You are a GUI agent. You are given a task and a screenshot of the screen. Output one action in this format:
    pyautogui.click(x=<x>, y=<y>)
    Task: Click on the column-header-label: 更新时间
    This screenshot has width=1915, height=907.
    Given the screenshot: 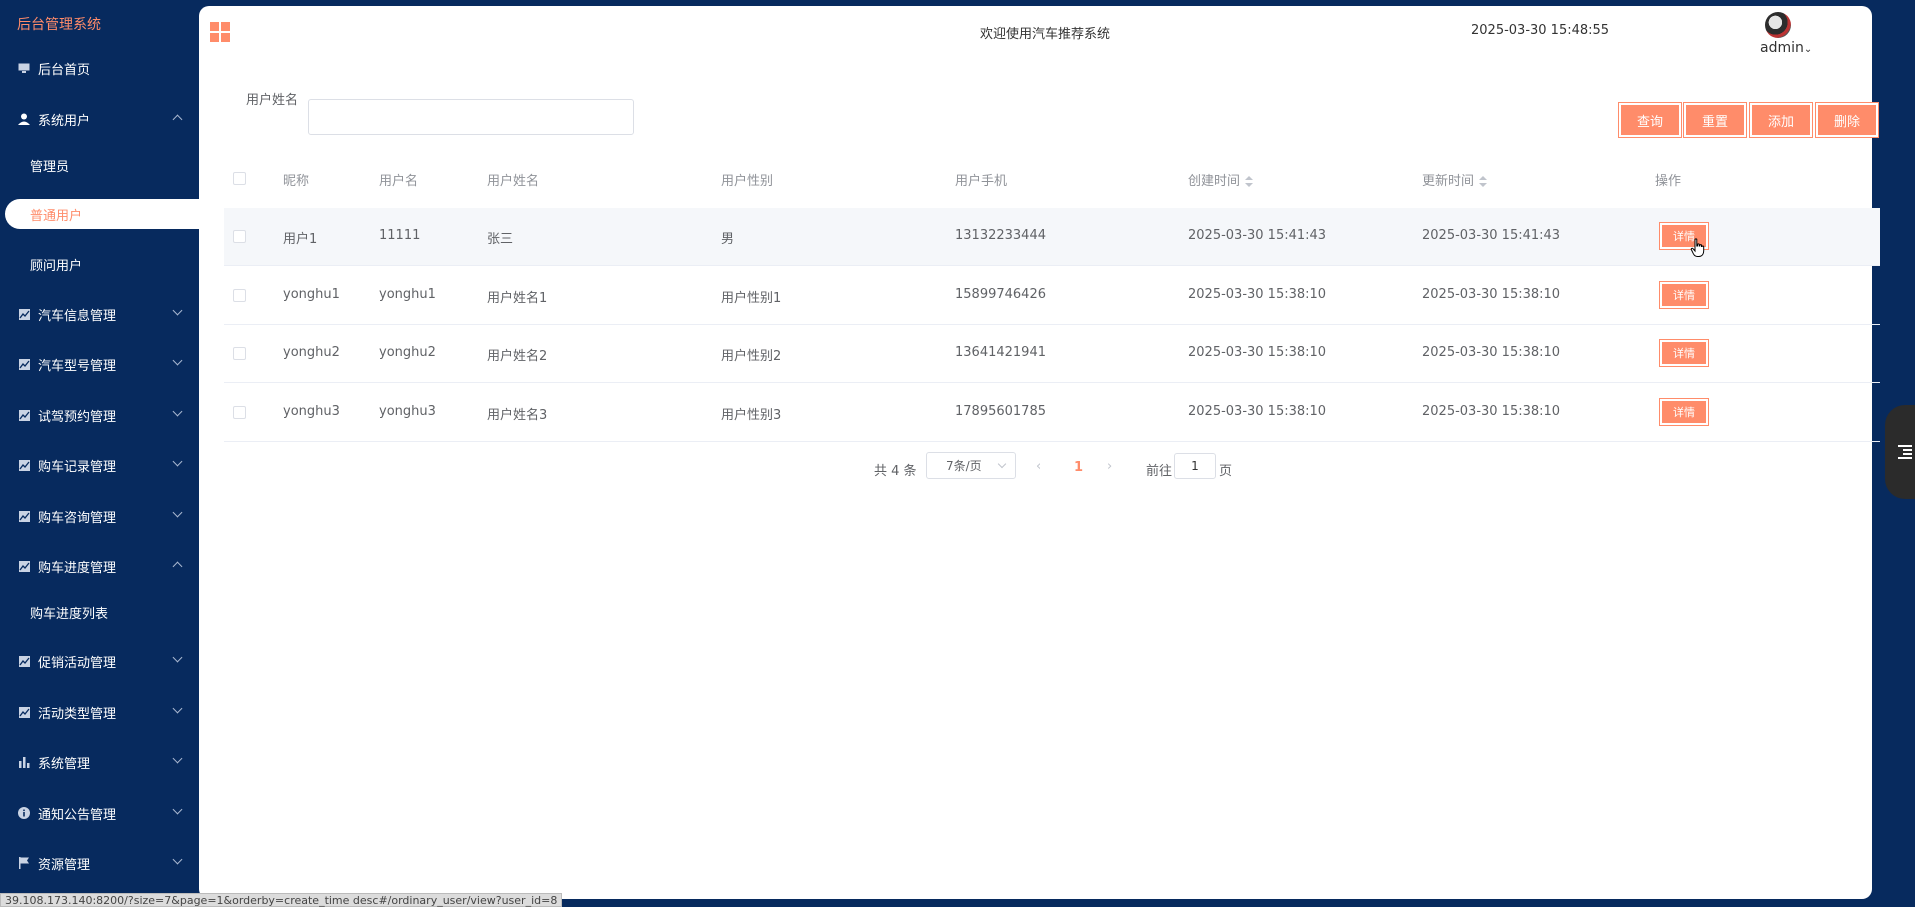 What is the action you would take?
    pyautogui.click(x=1448, y=181)
    